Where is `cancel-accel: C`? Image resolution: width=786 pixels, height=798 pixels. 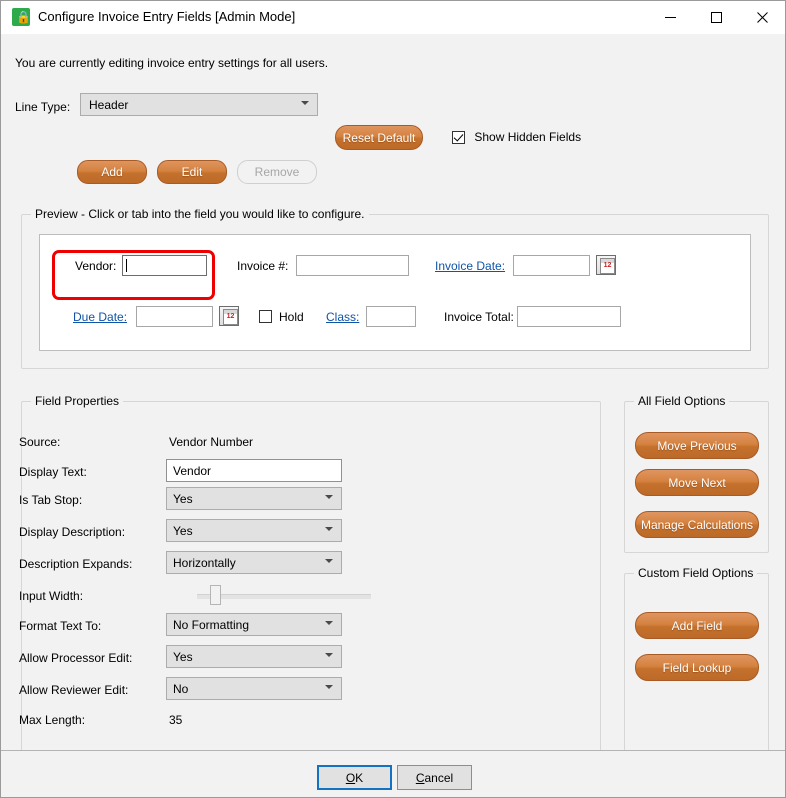 cancel-accel: C is located at coordinates (420, 777).